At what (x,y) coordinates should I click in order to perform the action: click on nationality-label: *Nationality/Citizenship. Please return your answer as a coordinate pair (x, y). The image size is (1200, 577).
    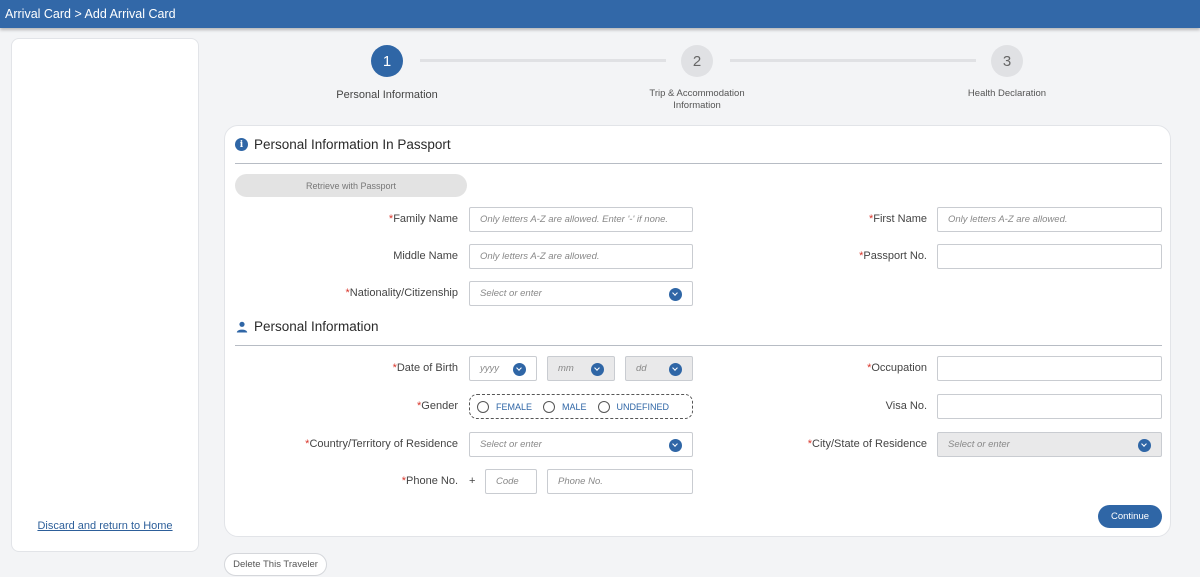
    Looking at the image, I should click on (402, 293).